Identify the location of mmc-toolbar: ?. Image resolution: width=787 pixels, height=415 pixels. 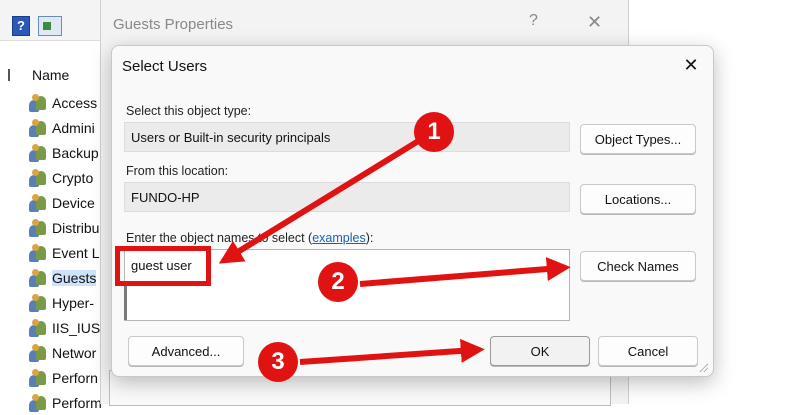
(55, 20).